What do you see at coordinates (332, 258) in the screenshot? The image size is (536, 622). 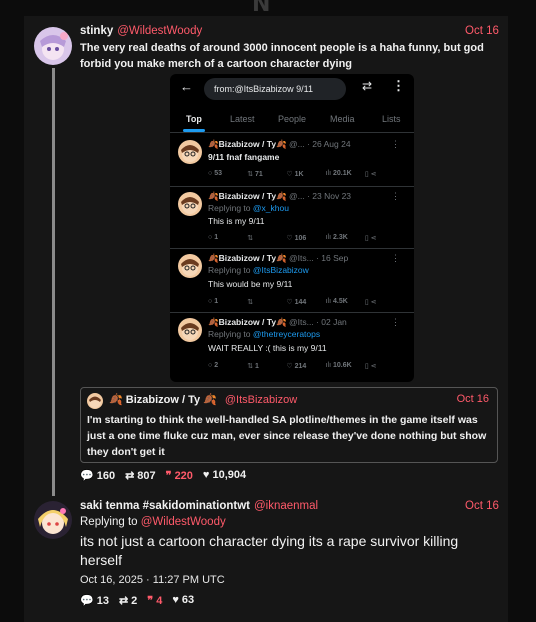 I see `tweet-date: · 16 Sep` at bounding box center [332, 258].